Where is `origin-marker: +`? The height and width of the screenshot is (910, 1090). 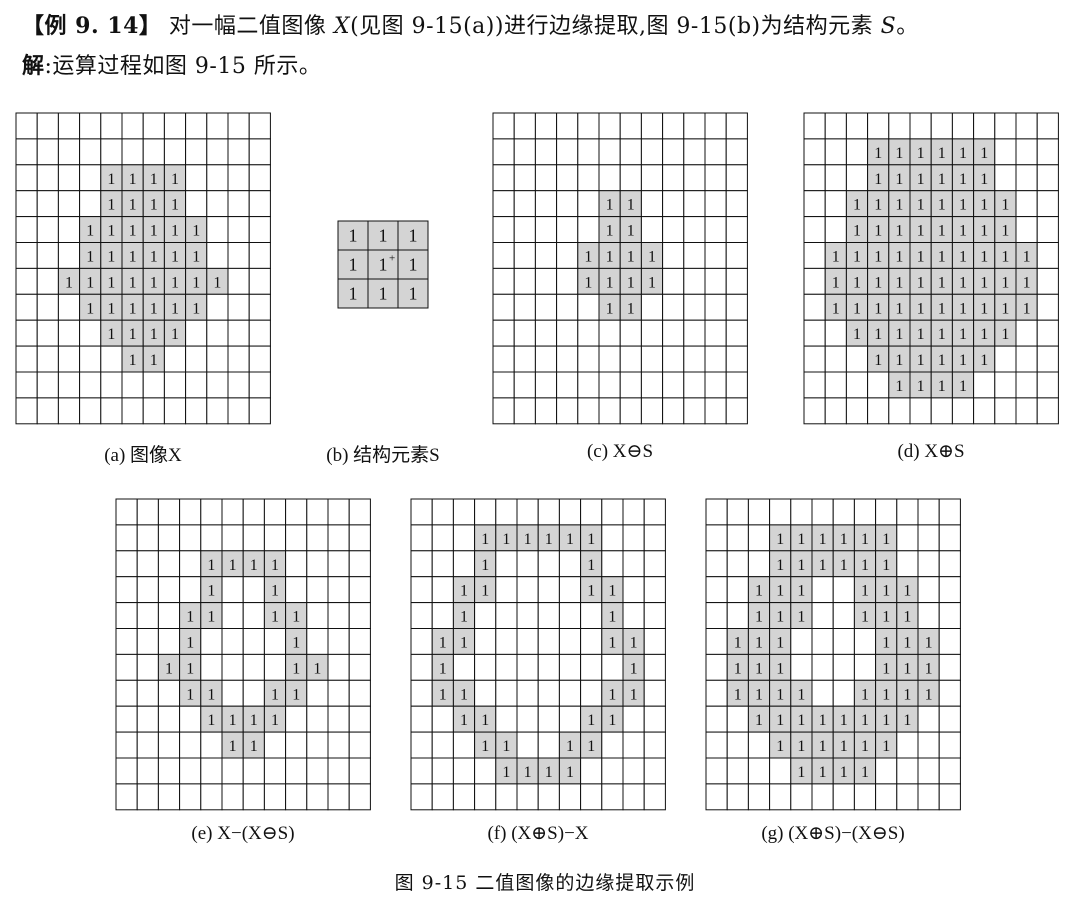 origin-marker: + is located at coordinates (392, 259).